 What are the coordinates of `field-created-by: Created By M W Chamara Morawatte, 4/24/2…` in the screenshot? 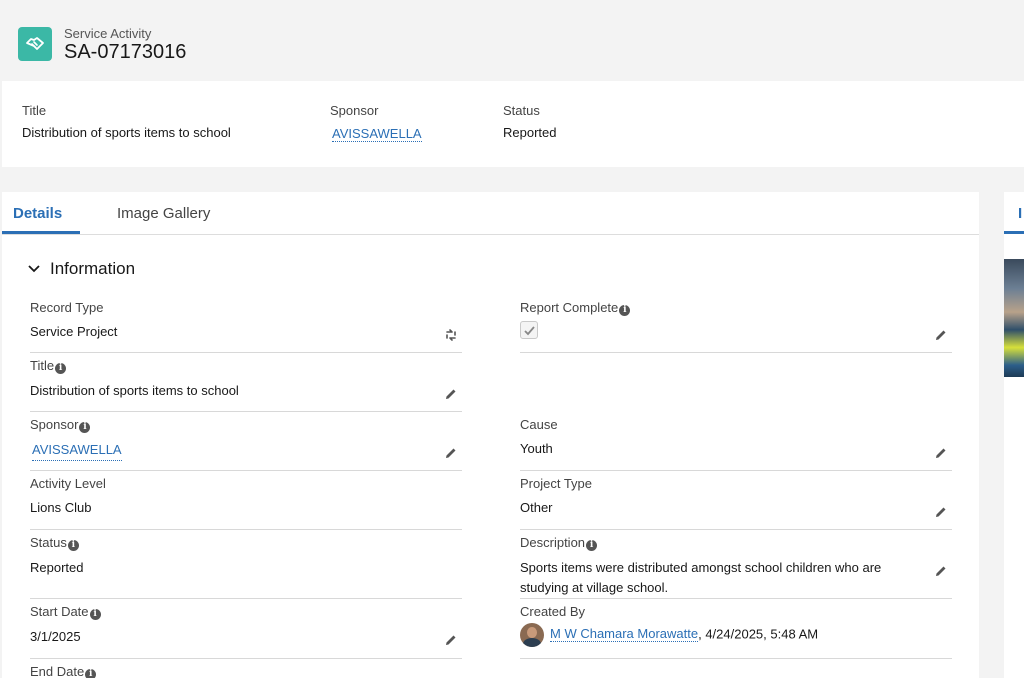 It's located at (736, 631).